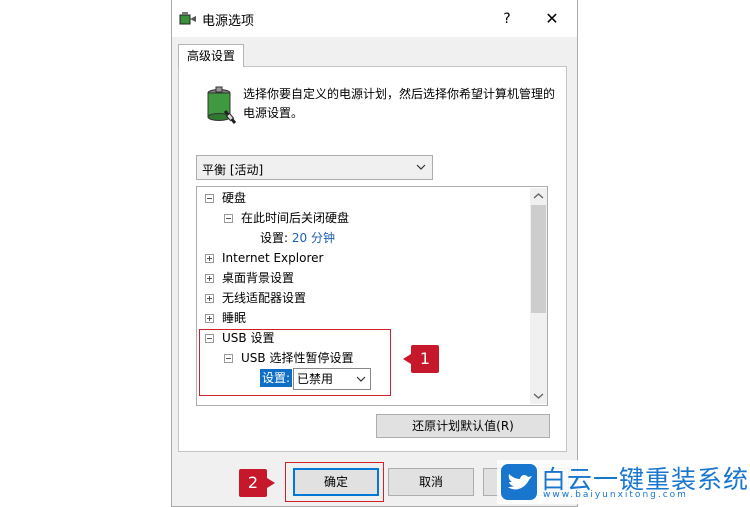 The width and height of the screenshot is (750, 507). What do you see at coordinates (374, 18) in the screenshot?
I see `title-bar: 电源选项 ? ✕` at bounding box center [374, 18].